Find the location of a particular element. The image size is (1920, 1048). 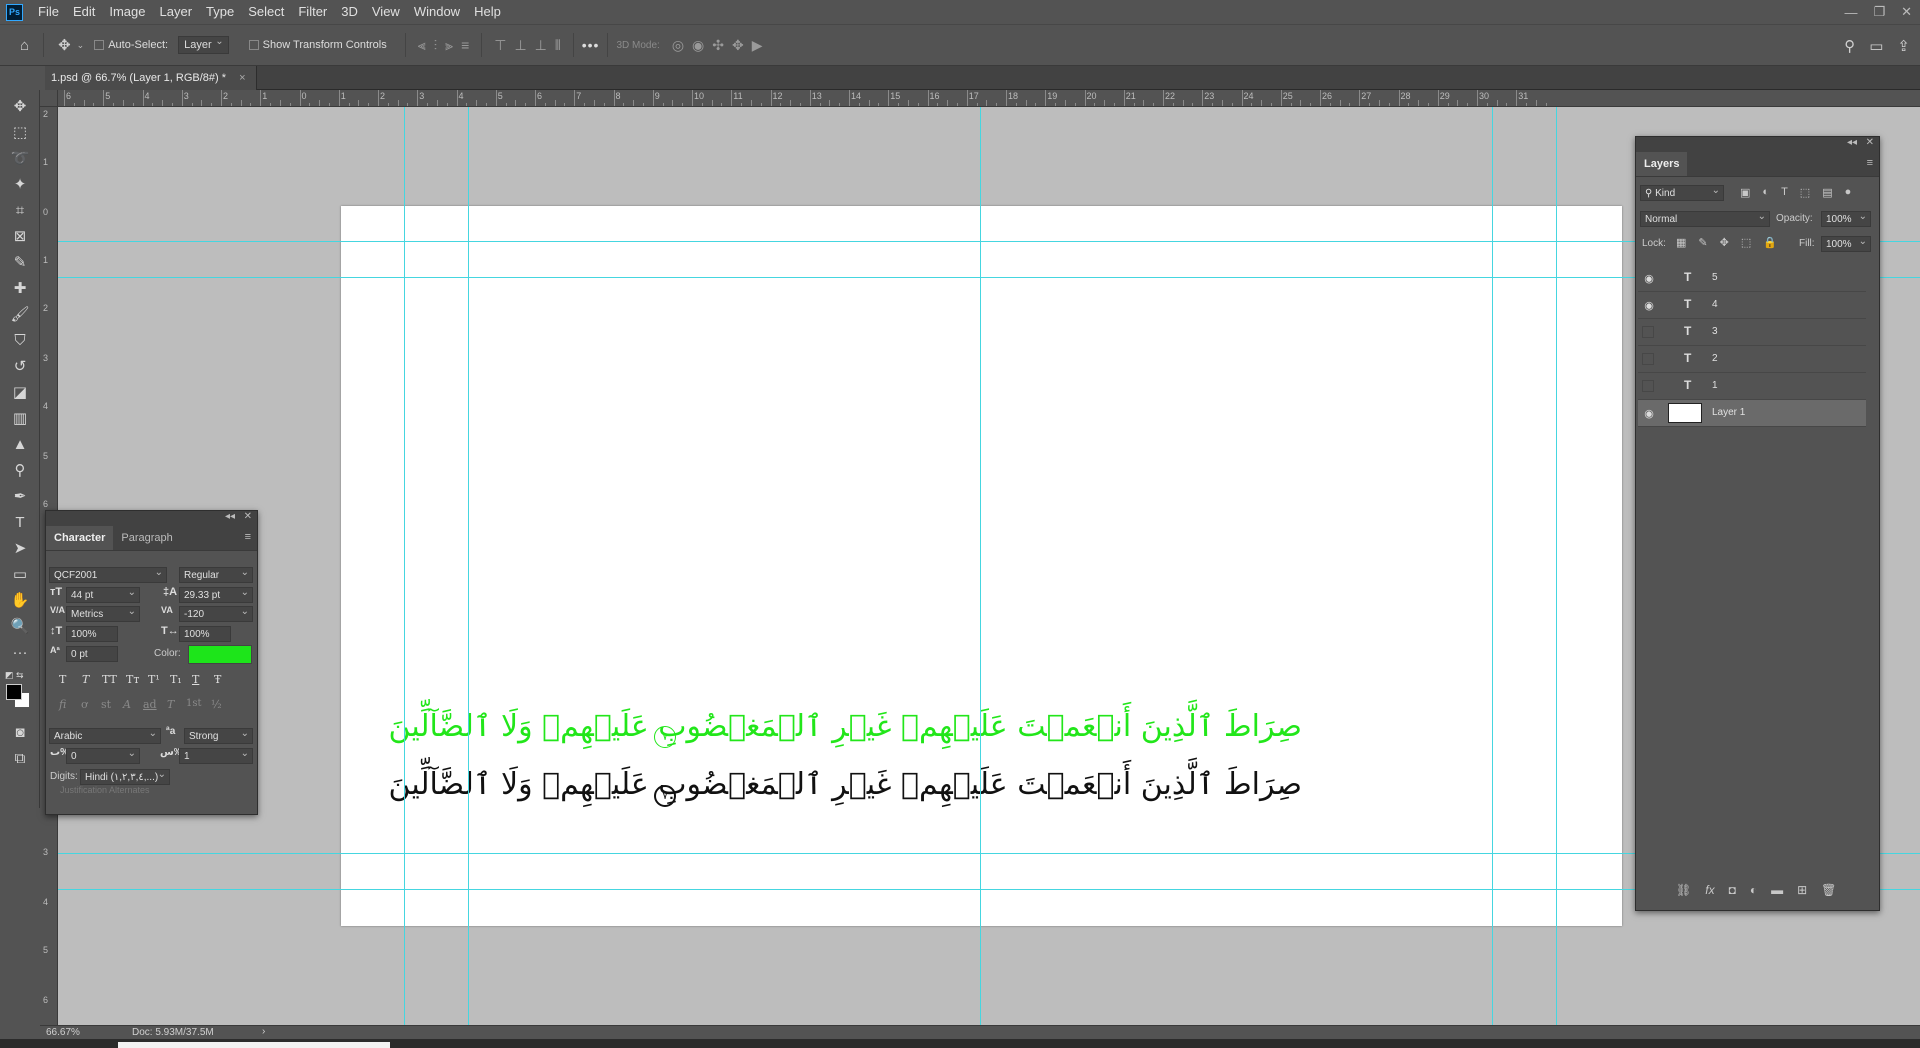

screen-mode-icon: ⧉ is located at coordinates (20, 759).